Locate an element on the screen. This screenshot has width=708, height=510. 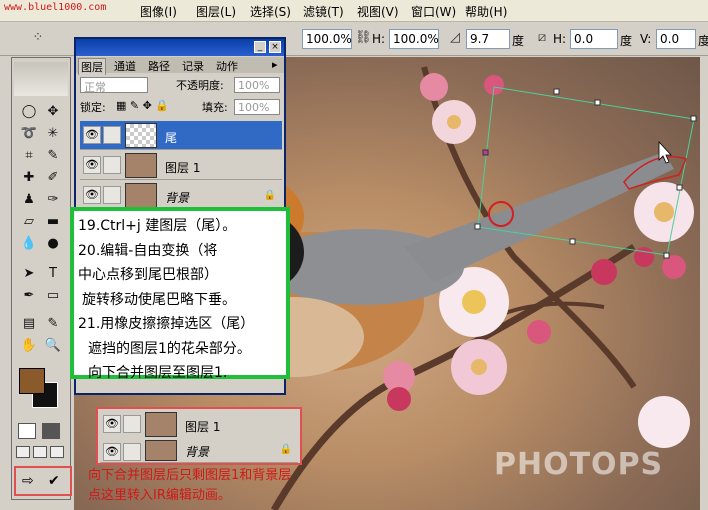
screen-mode-1-icon is located at coordinates (23, 452).